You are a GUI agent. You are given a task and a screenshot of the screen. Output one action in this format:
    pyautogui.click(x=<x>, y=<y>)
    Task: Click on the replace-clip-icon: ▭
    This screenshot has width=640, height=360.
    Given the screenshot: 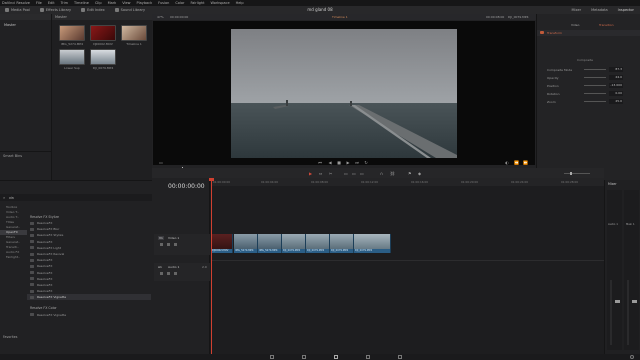 What is the action you would take?
    pyautogui.click(x=362, y=173)
    